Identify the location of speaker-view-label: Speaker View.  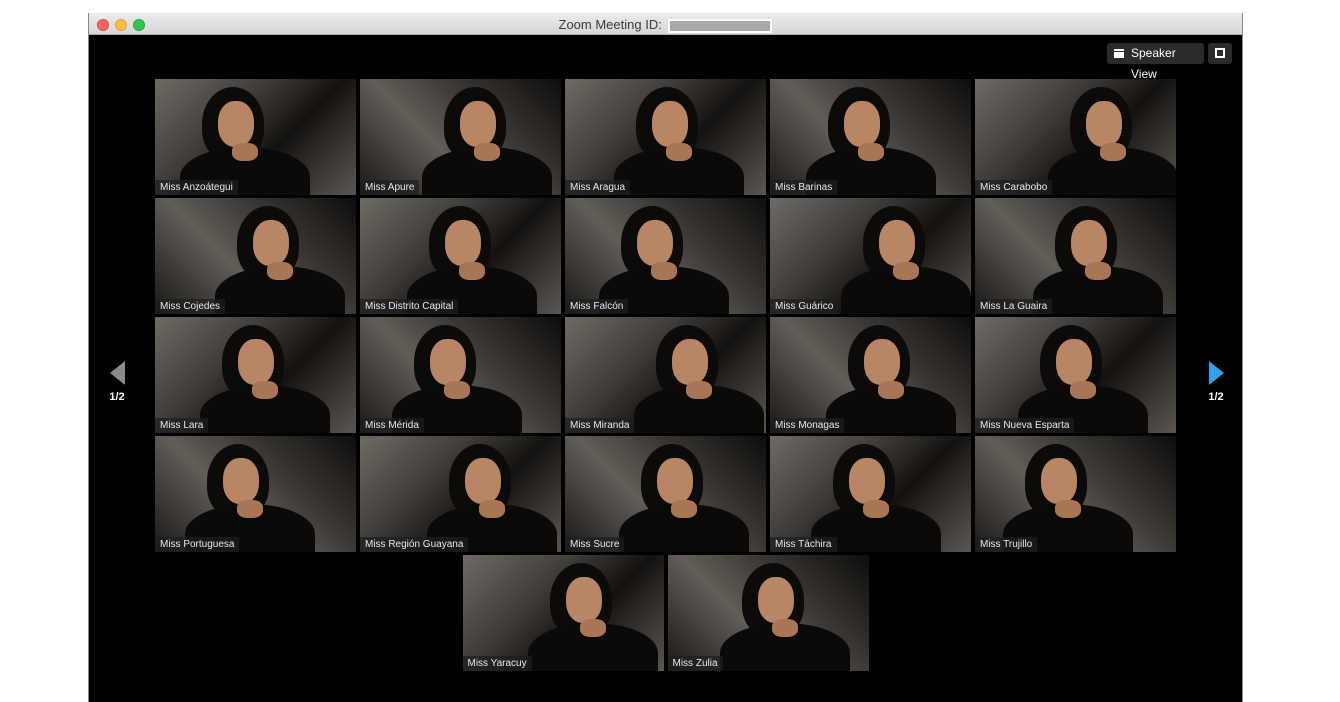
(1153, 63).